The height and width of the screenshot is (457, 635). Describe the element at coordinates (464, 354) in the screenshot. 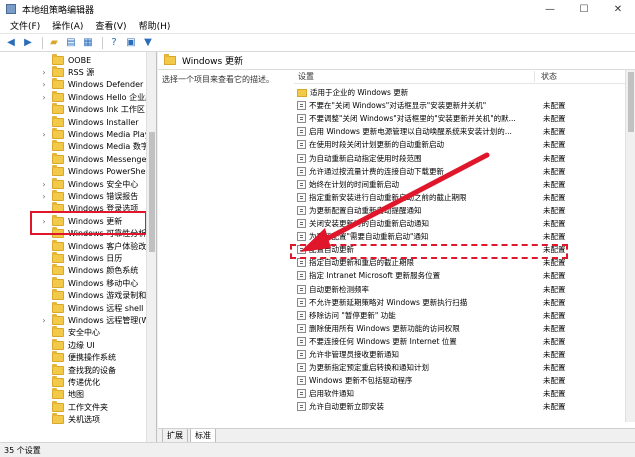

I see `policy-row: 允许非管理员接收更新通知 未配置` at that location.